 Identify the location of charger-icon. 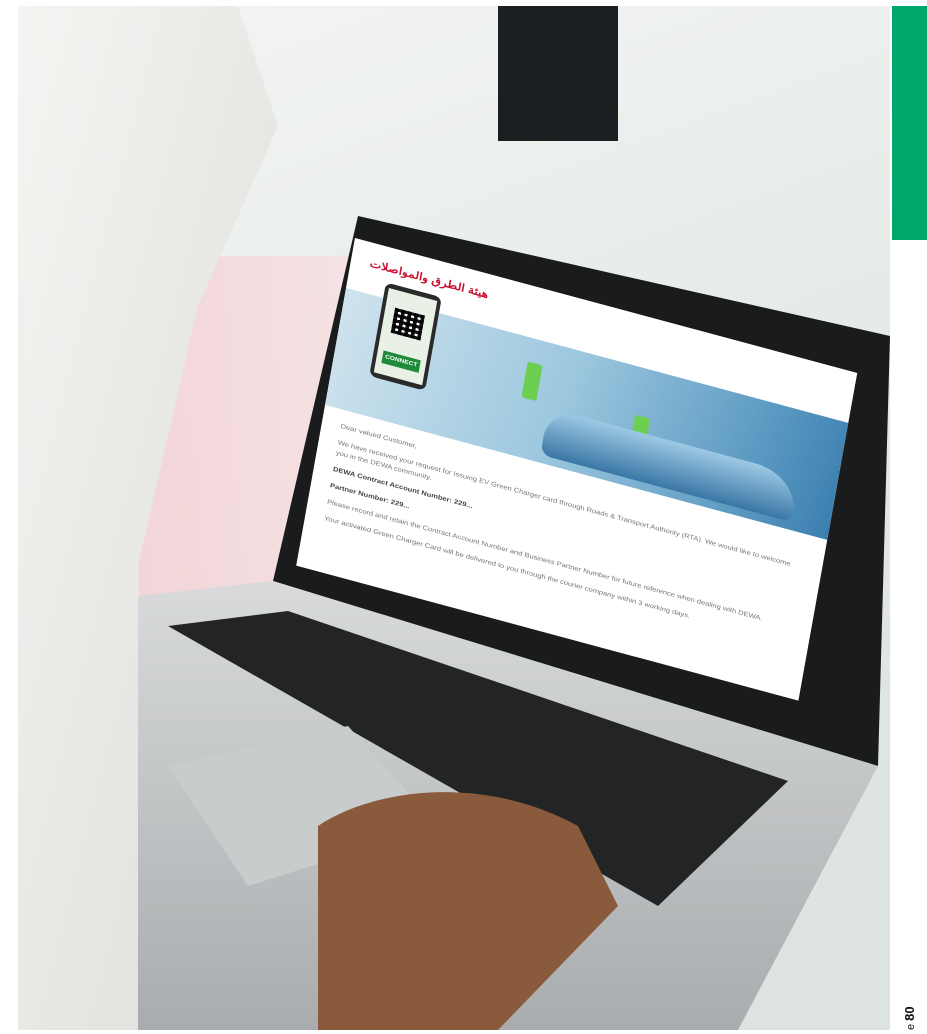
(532, 381).